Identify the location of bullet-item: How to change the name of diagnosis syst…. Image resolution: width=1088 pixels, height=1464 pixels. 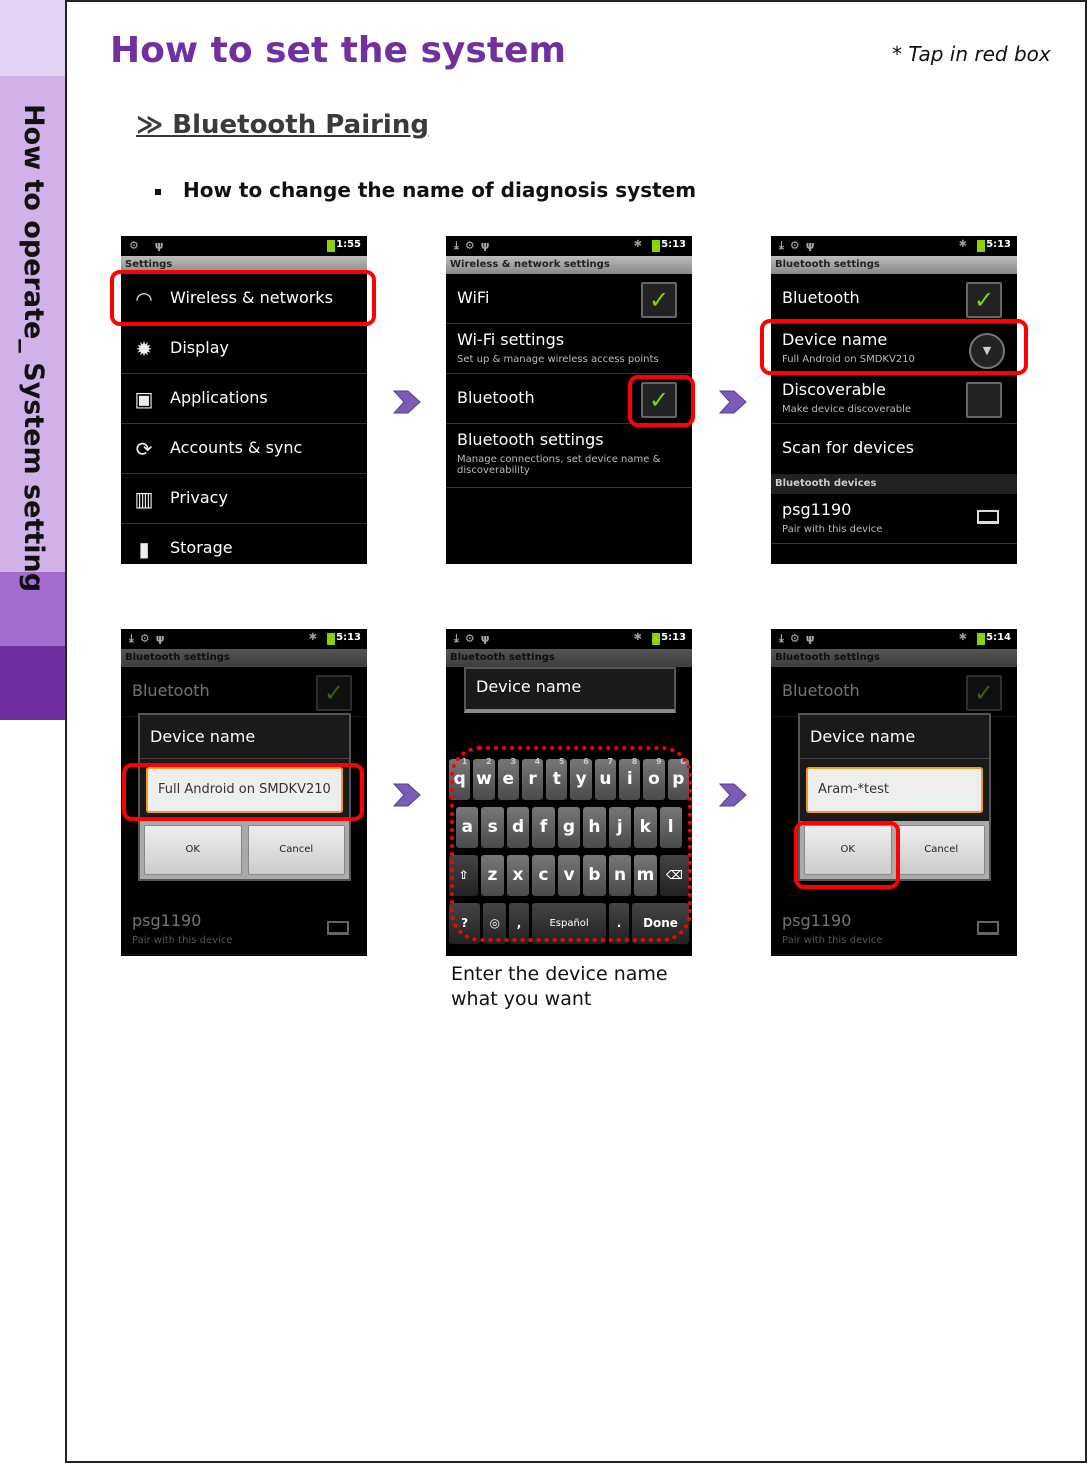
(425, 190).